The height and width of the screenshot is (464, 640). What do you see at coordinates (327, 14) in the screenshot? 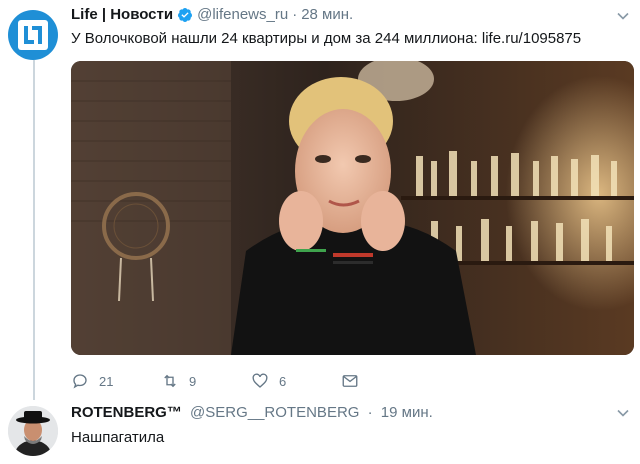
I see `tweet-time: 28 мин.` at bounding box center [327, 14].